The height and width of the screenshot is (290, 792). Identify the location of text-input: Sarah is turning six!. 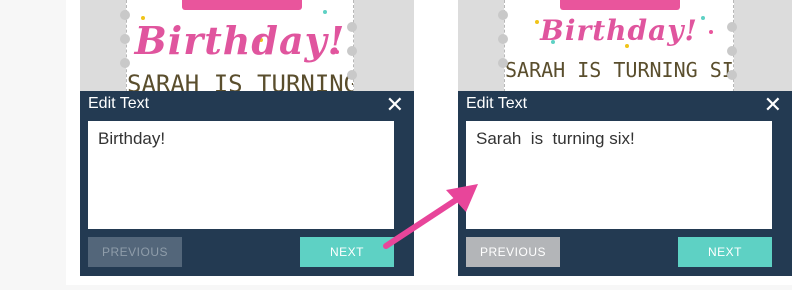
(619, 175).